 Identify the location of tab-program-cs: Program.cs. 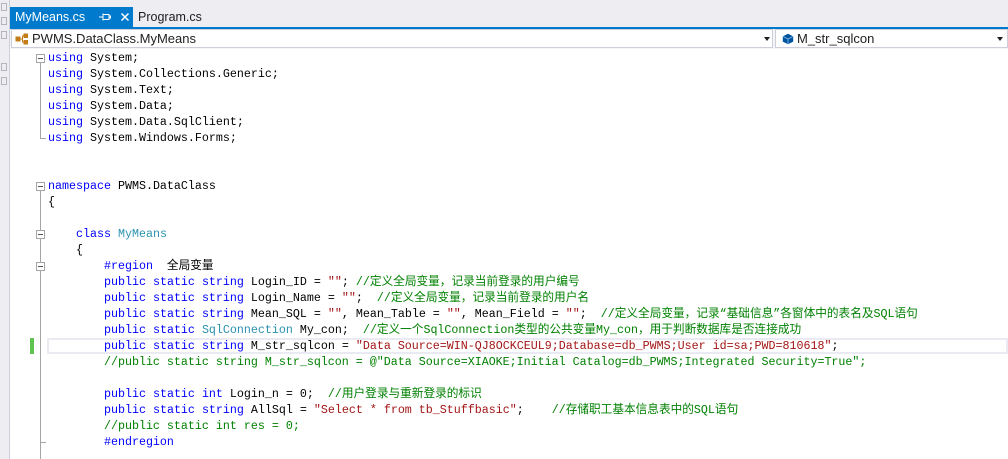
(172, 17).